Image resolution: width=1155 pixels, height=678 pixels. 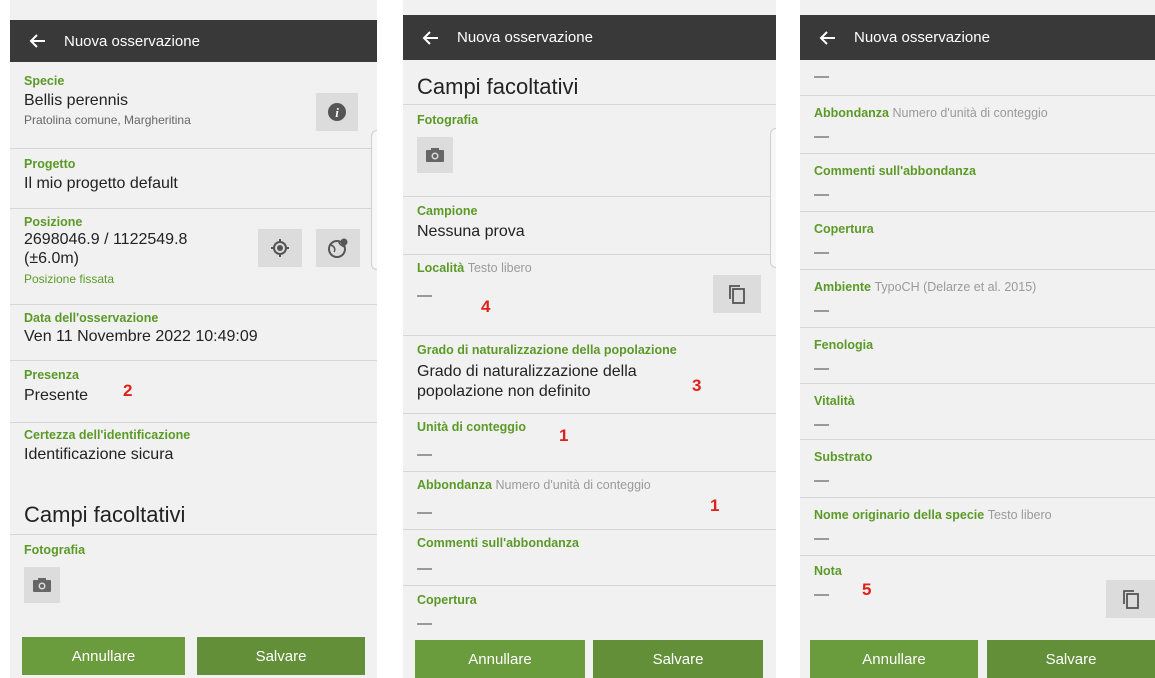 I want to click on annotation-mark-3: 3, so click(x=697, y=385).